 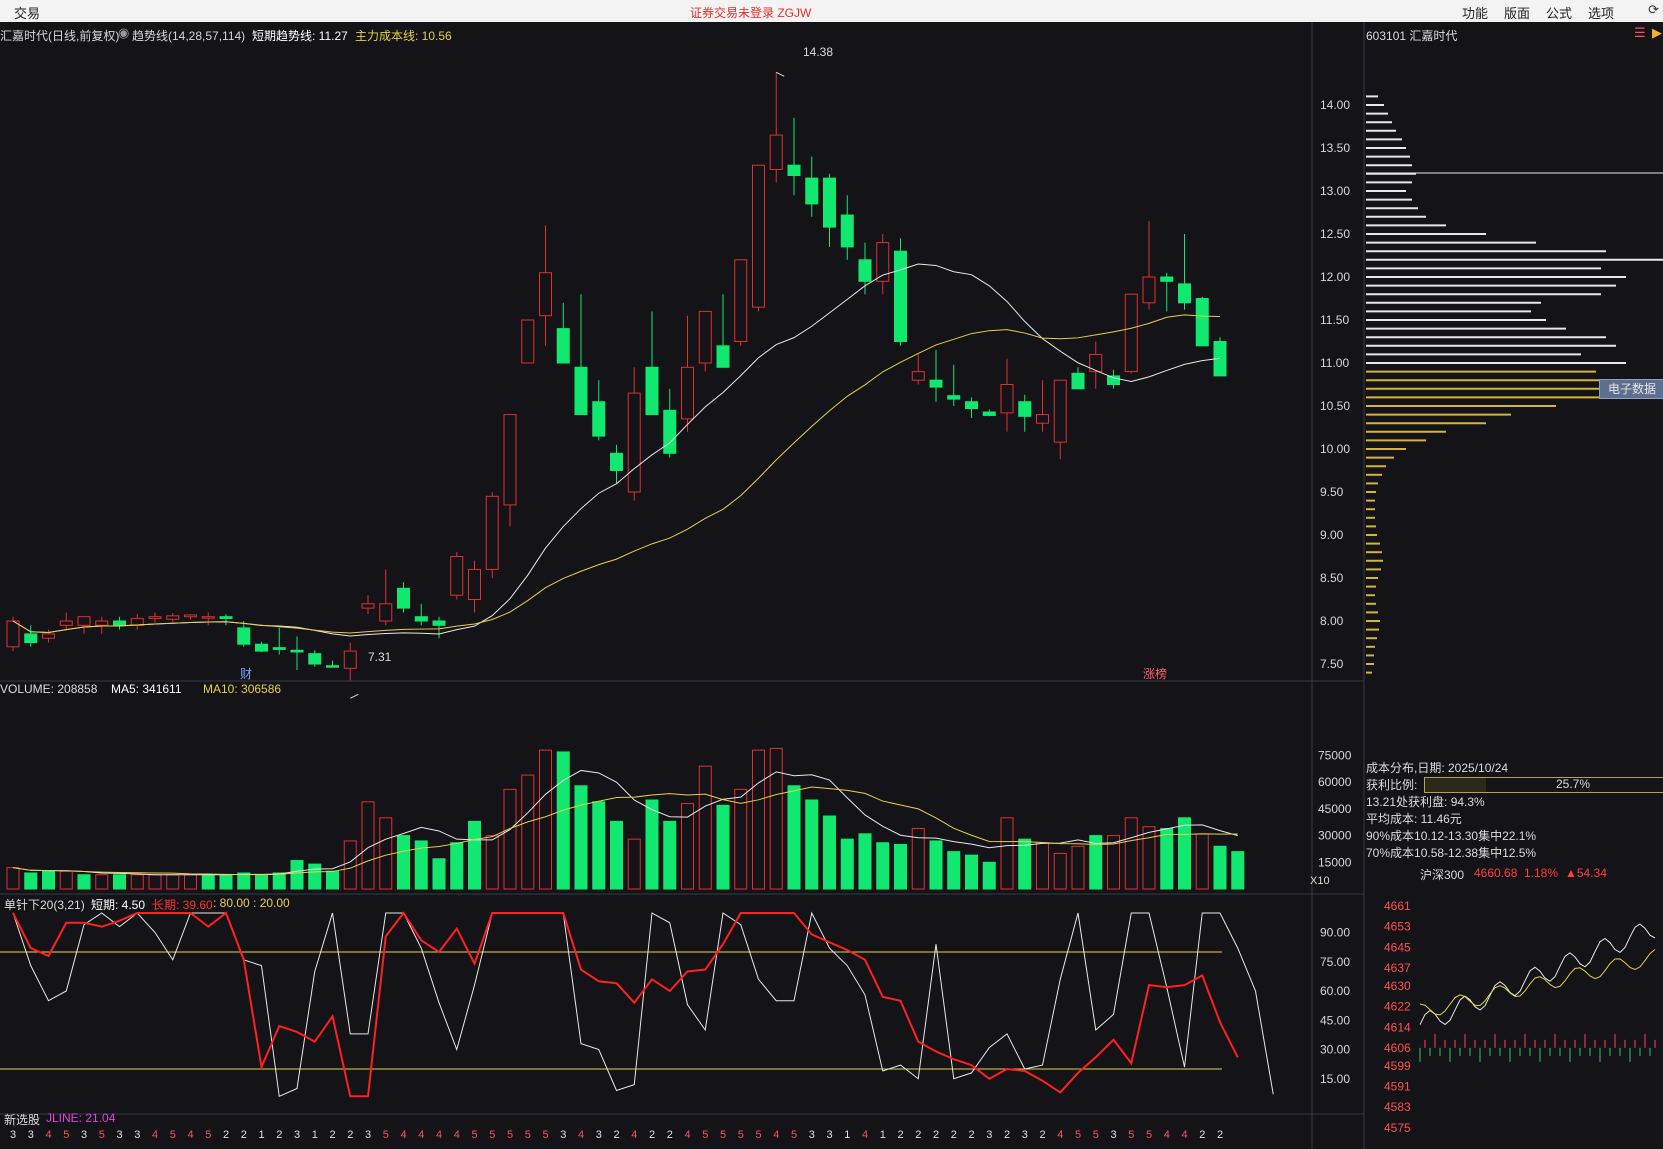 What do you see at coordinates (27, 12) in the screenshot?
I see `trade-menu: 交易` at bounding box center [27, 12].